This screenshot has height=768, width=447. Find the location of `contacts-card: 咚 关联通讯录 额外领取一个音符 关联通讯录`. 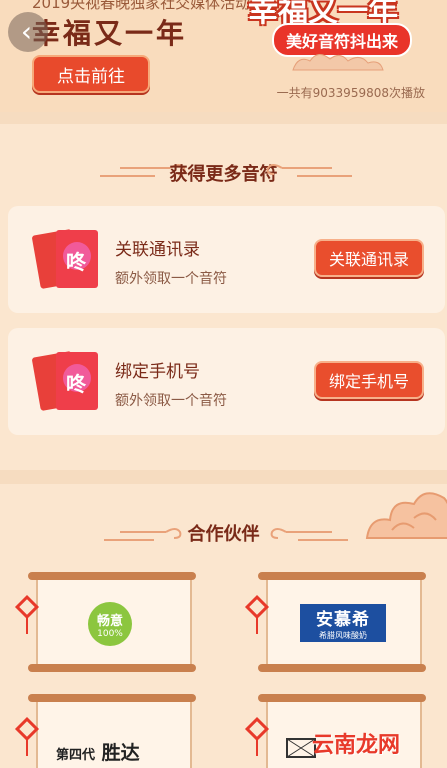

contacts-card: 咚 关联通讯录 额外领取一个音符 关联通讯录 is located at coordinates (226, 259).